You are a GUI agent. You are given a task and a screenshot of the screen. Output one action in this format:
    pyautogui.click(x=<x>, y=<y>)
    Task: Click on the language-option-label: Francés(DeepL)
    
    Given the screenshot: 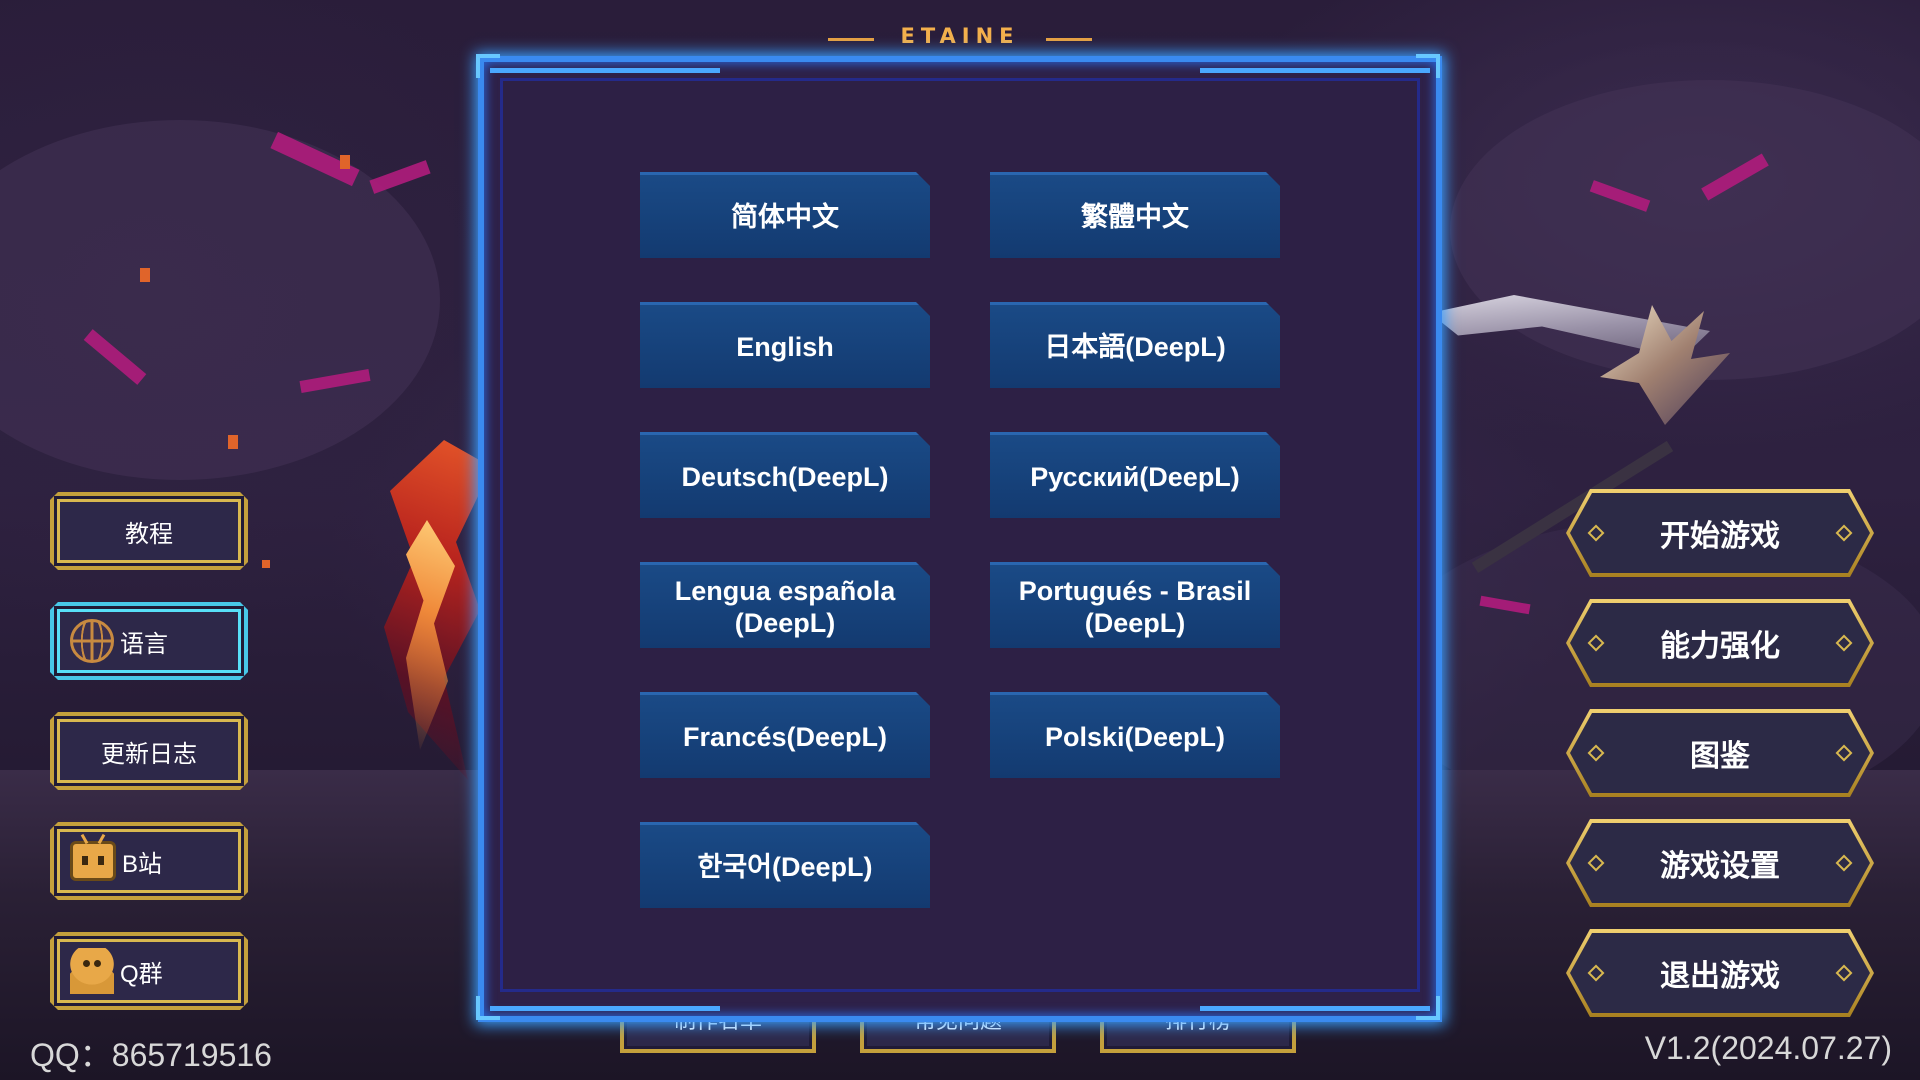 What is the action you would take?
    pyautogui.click(x=785, y=736)
    